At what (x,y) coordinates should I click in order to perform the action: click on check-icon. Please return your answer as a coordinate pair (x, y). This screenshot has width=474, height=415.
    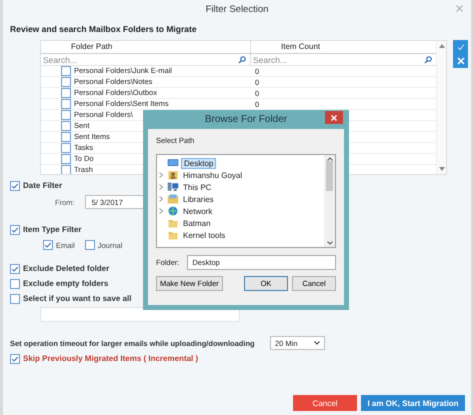
    Looking at the image, I should click on (460, 47).